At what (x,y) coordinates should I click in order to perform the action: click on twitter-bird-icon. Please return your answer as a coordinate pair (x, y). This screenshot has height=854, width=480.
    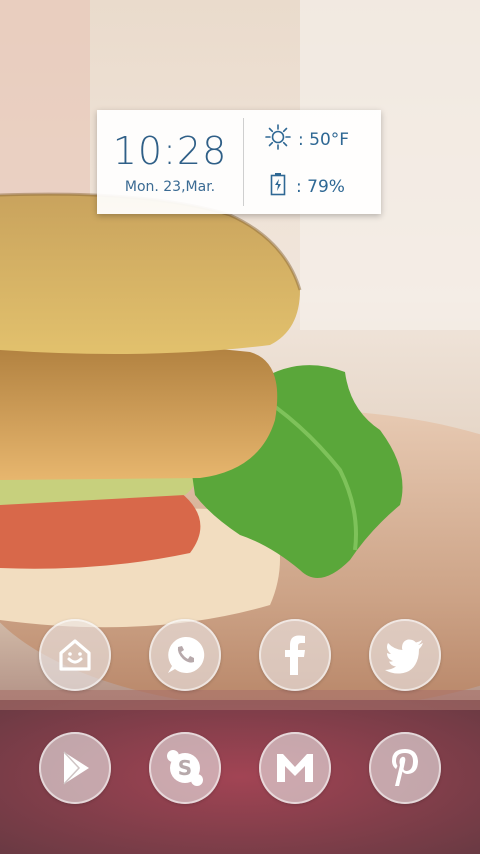
    Looking at the image, I should click on (404, 656).